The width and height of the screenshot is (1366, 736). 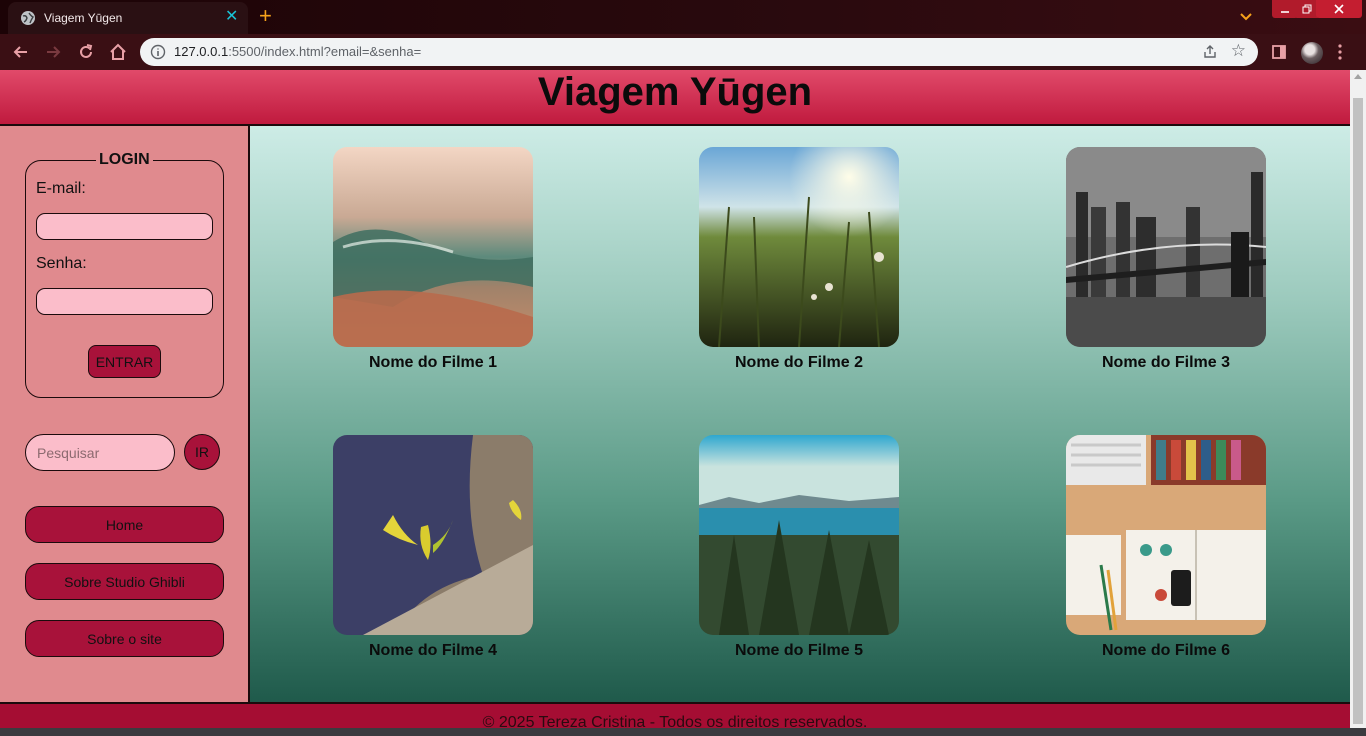 What do you see at coordinates (265, 16) in the screenshot?
I see `new-tab-button: +` at bounding box center [265, 16].